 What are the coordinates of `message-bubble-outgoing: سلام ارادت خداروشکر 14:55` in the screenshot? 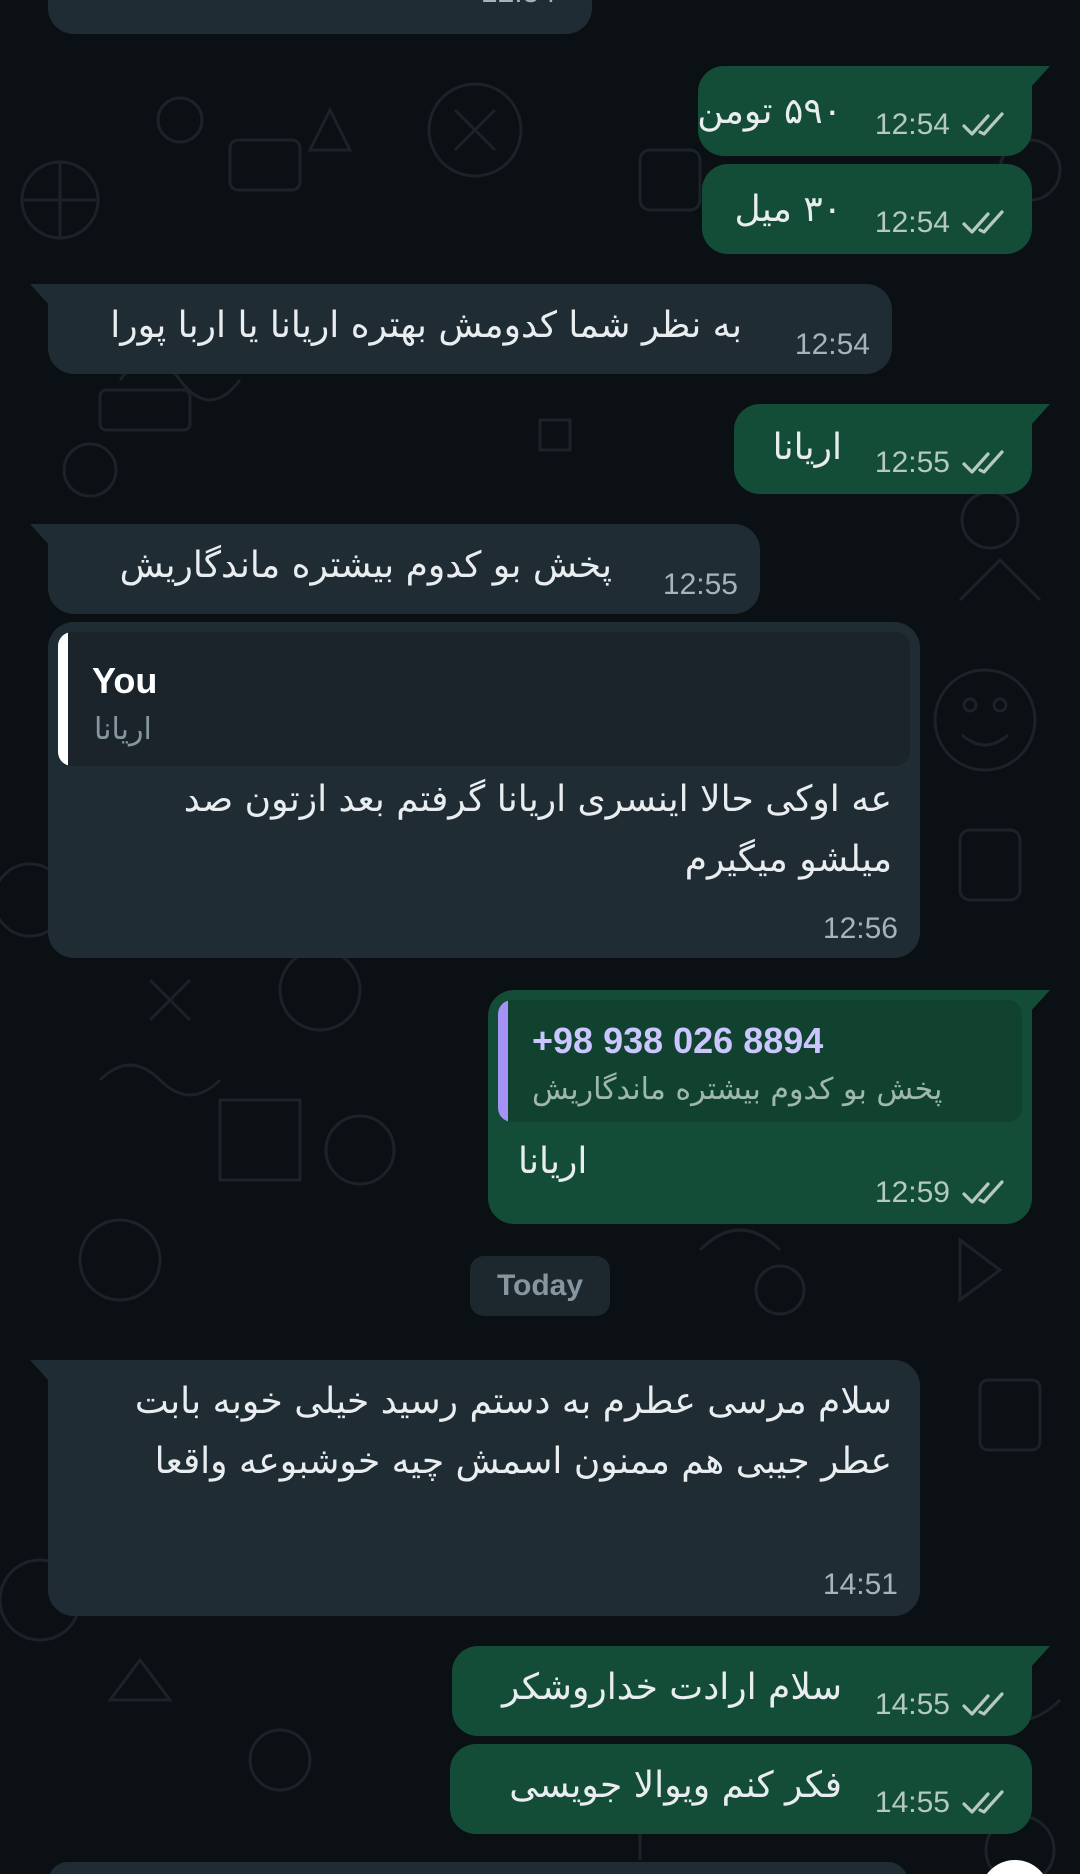 It's located at (751, 1691).